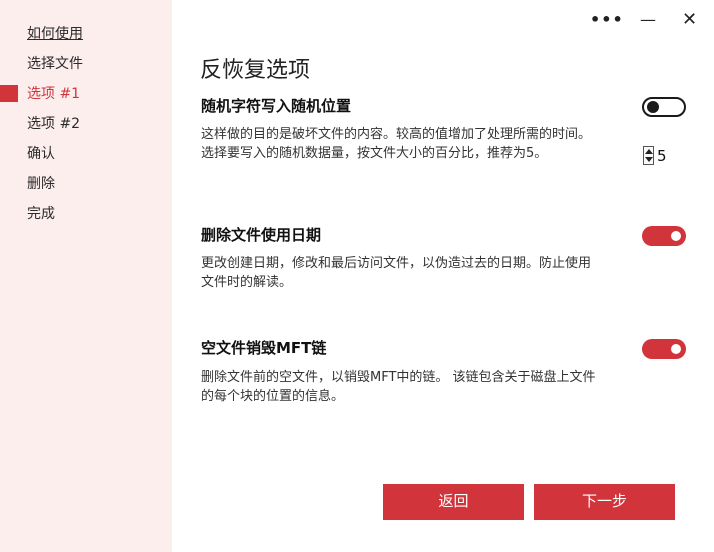 This screenshot has height=552, width=714. Describe the element at coordinates (86, 184) in the screenshot. I see `sidebar-item-delete: 删除` at that location.